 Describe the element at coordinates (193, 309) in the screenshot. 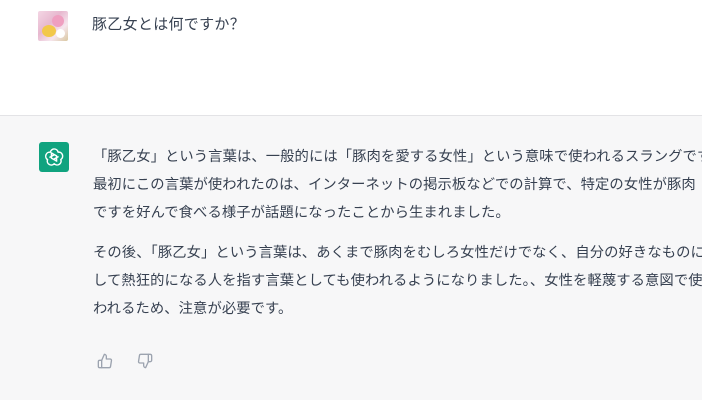

I see `answer-line: われるため、注意が必要です。` at that location.